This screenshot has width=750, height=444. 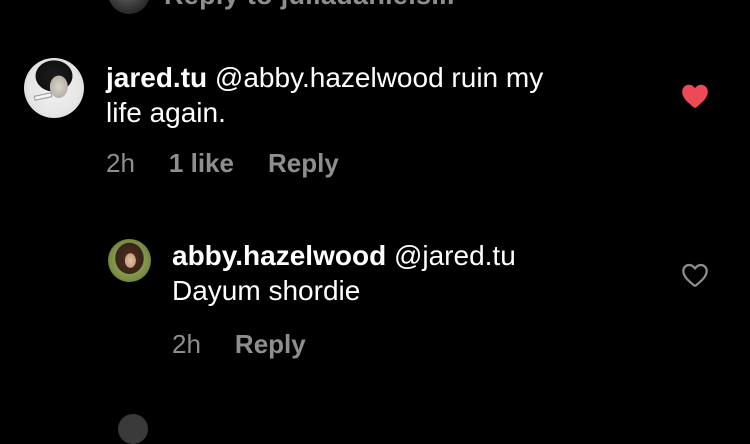 What do you see at coordinates (186, 344) in the screenshot?
I see `reply-timestamp: 2h` at bounding box center [186, 344].